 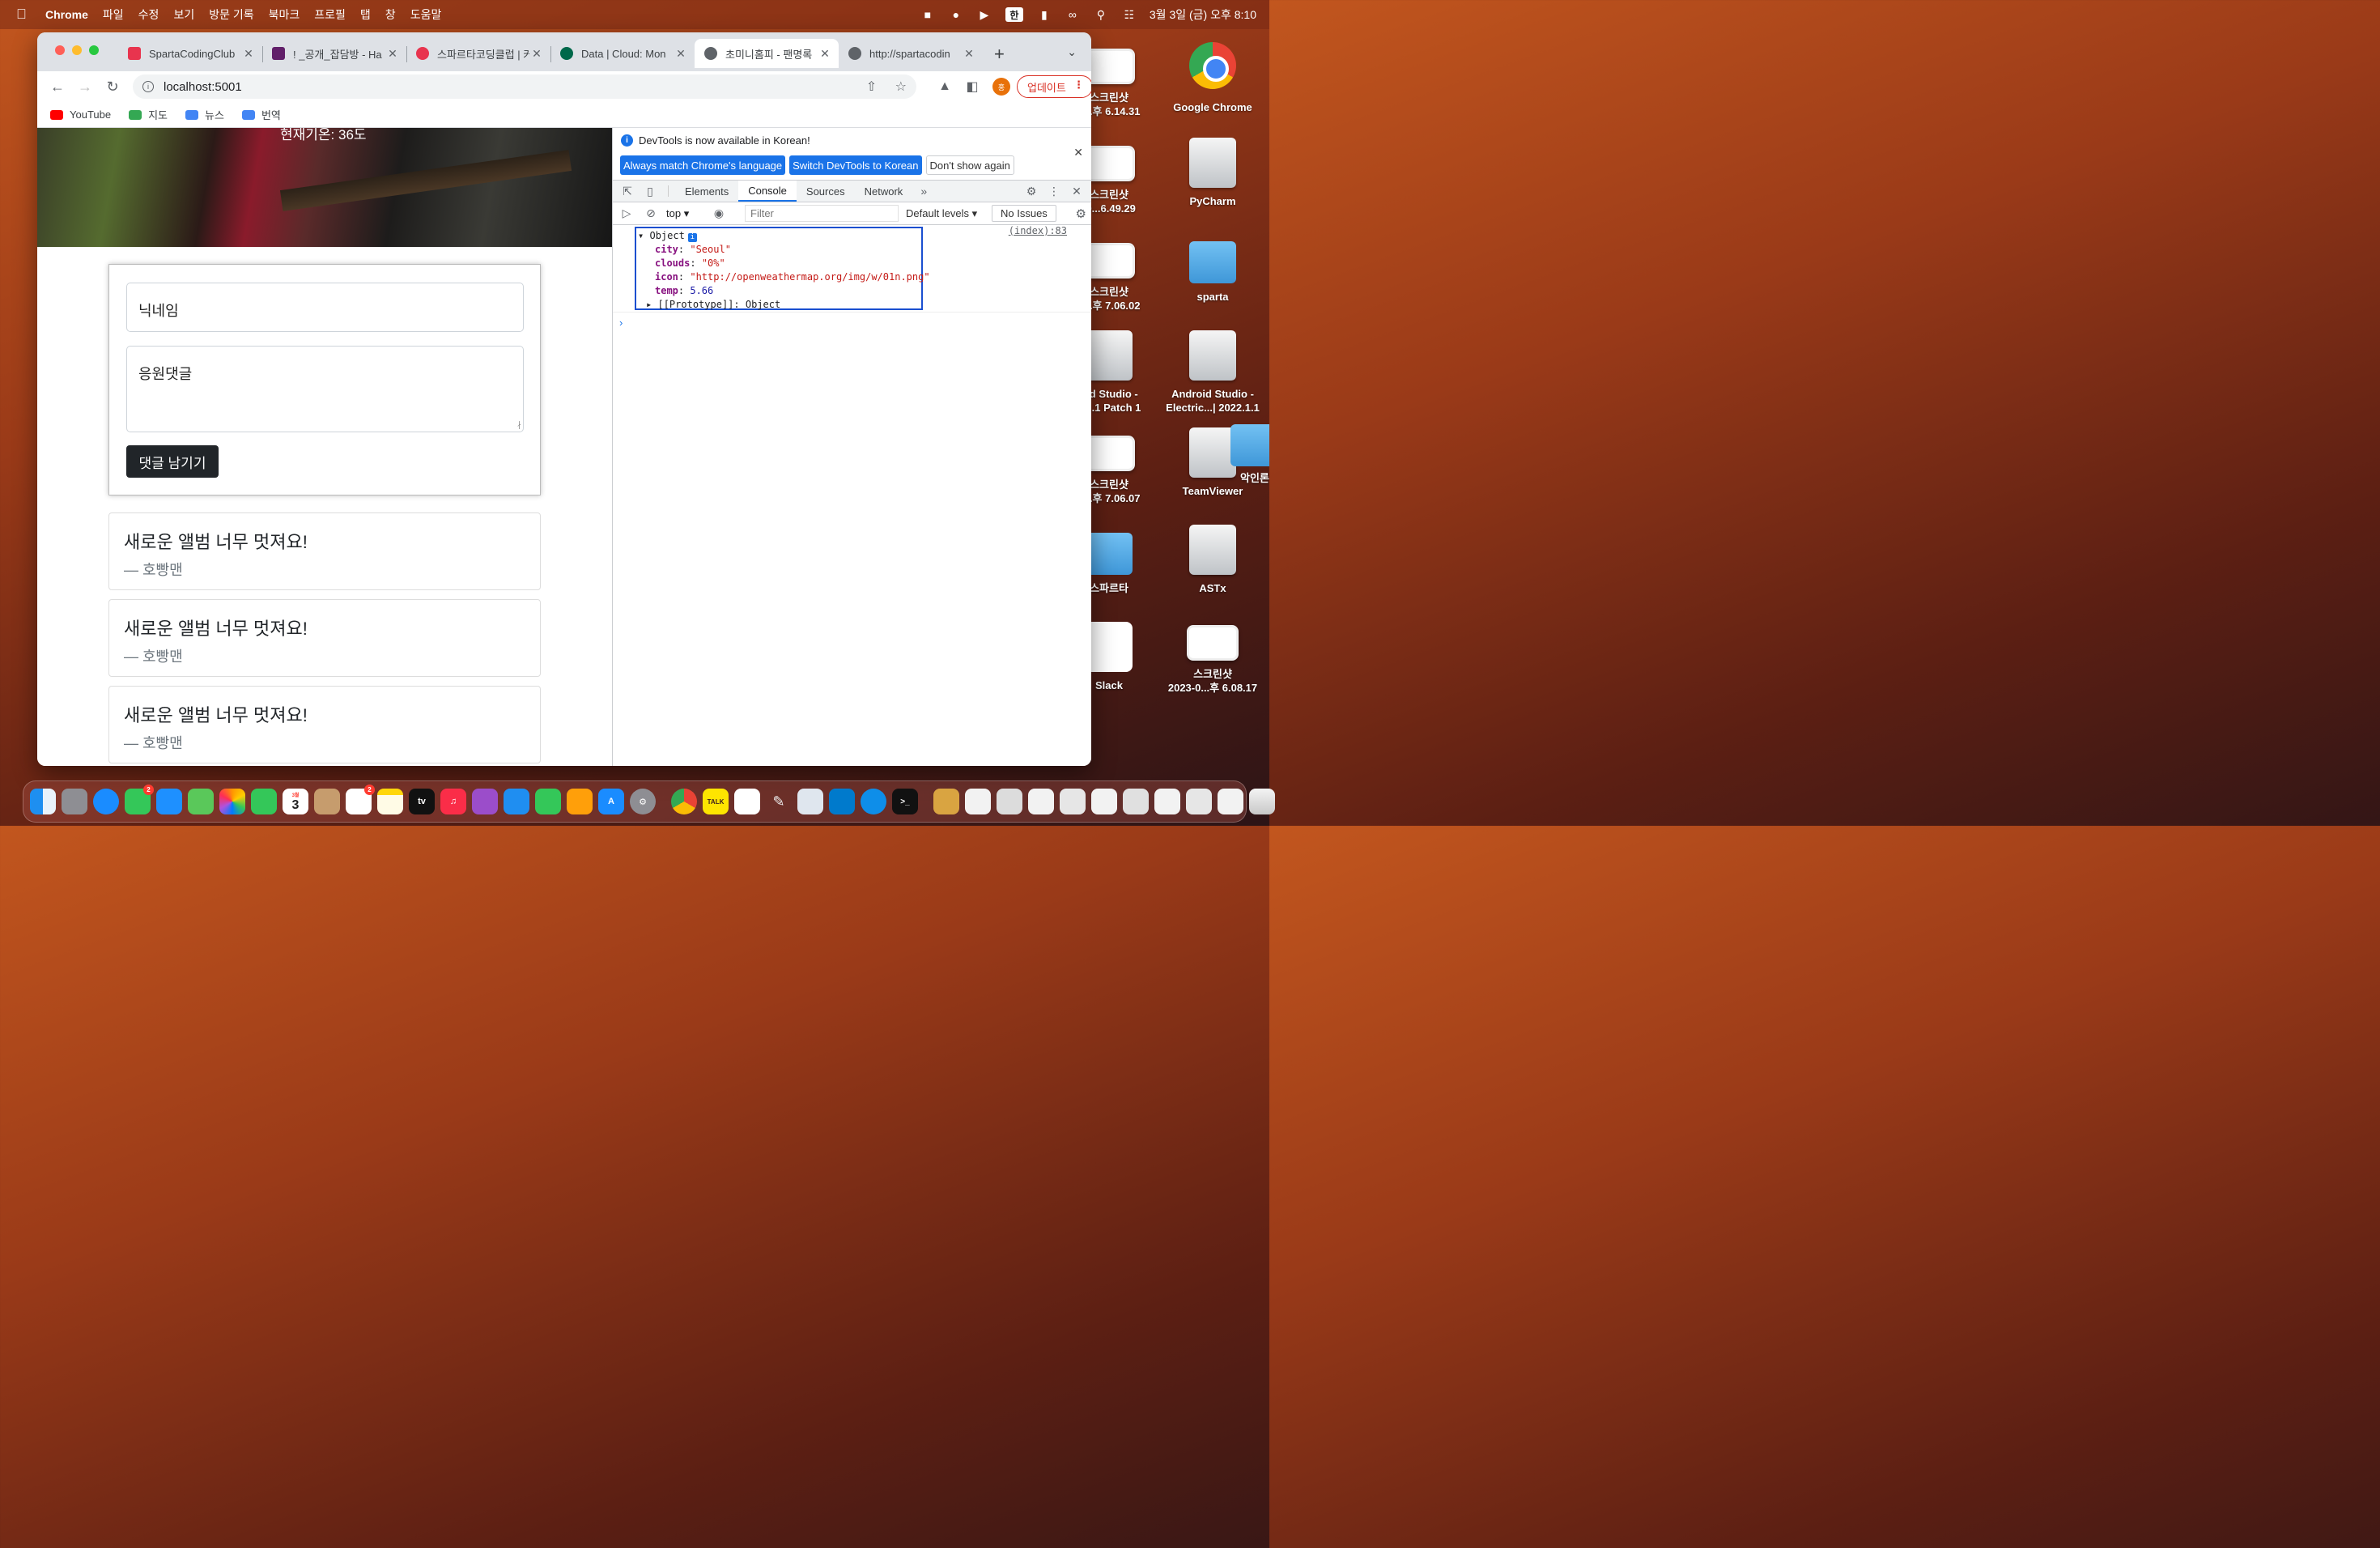 I want to click on dock-kakaotalk-icon: TALK, so click(x=716, y=801).